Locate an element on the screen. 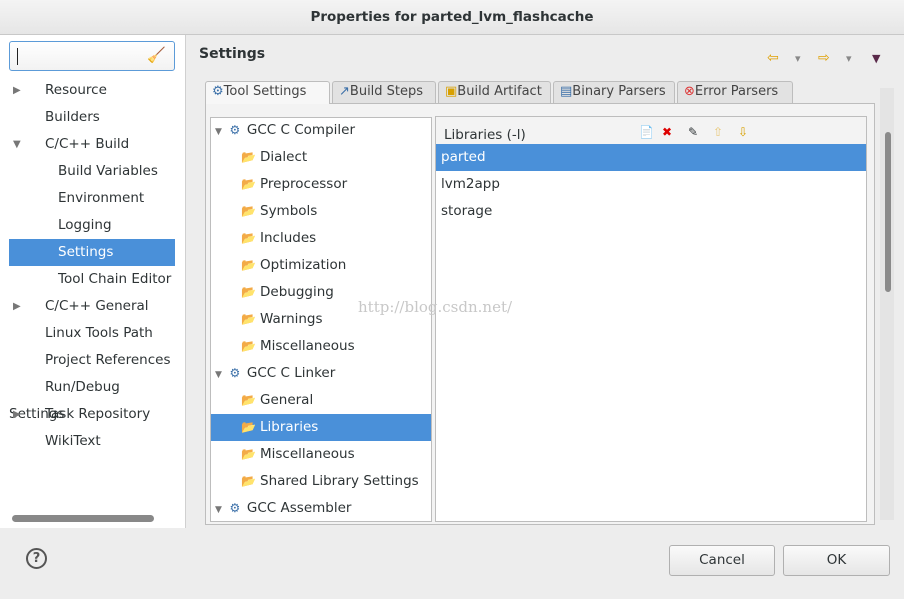 The image size is (904, 599). tree-item-label: Libraries is located at coordinates (289, 427).